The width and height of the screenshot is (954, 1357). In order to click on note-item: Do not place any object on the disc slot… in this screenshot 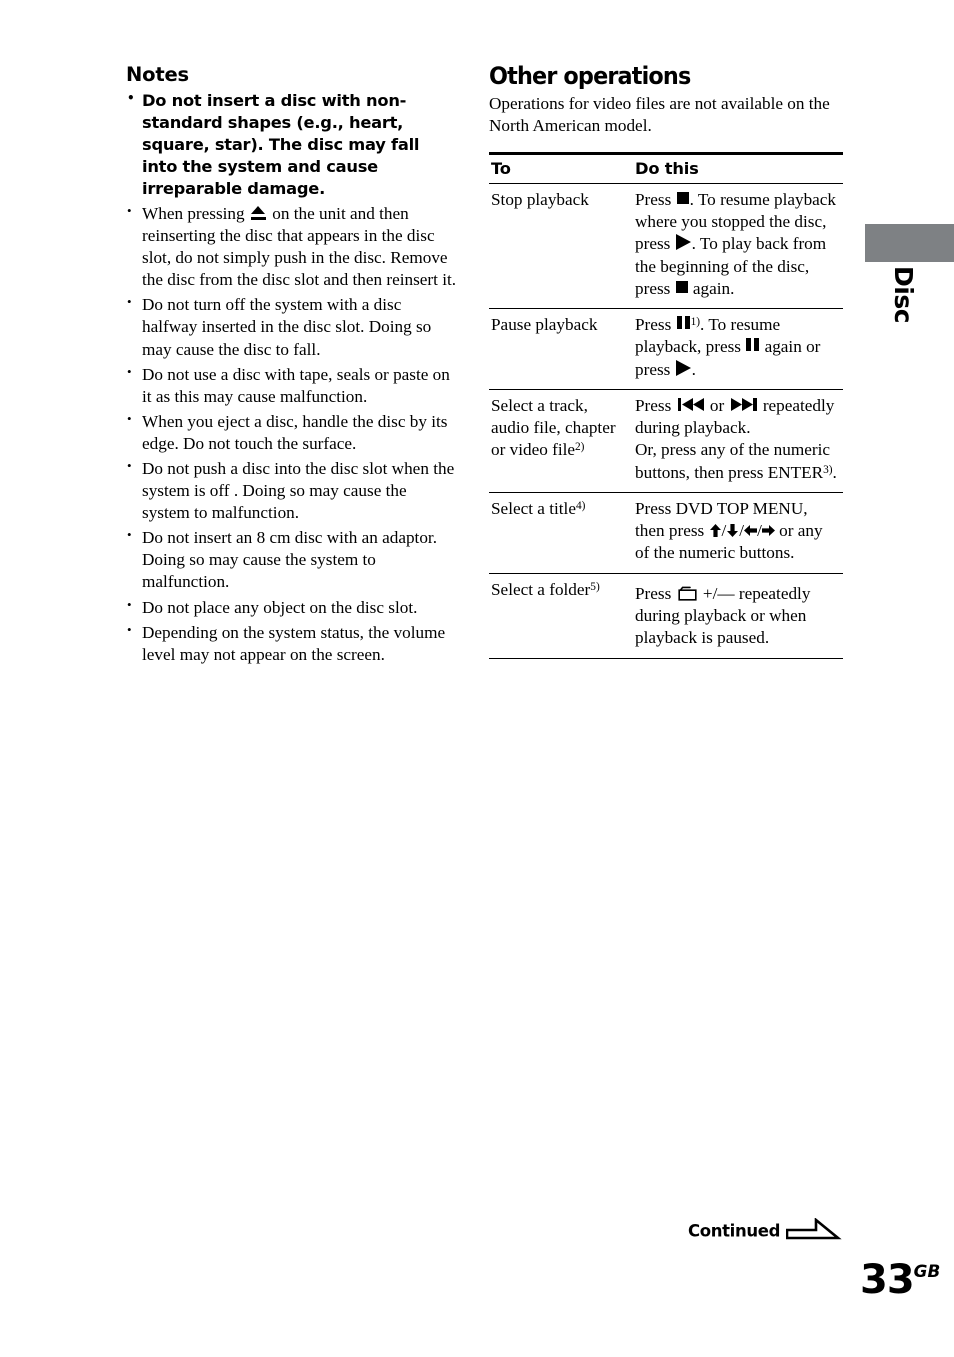, I will do `click(292, 607)`.